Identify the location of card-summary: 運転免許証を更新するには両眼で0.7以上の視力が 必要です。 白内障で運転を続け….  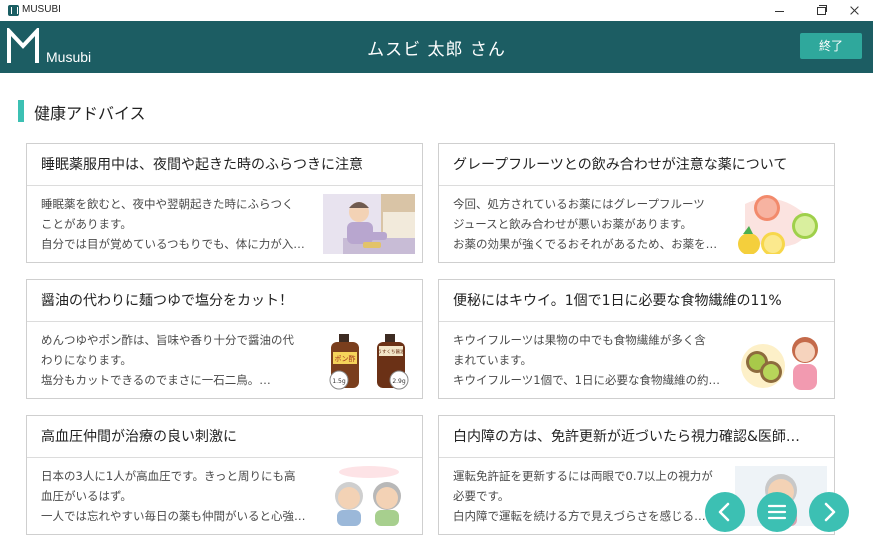
(595, 496).